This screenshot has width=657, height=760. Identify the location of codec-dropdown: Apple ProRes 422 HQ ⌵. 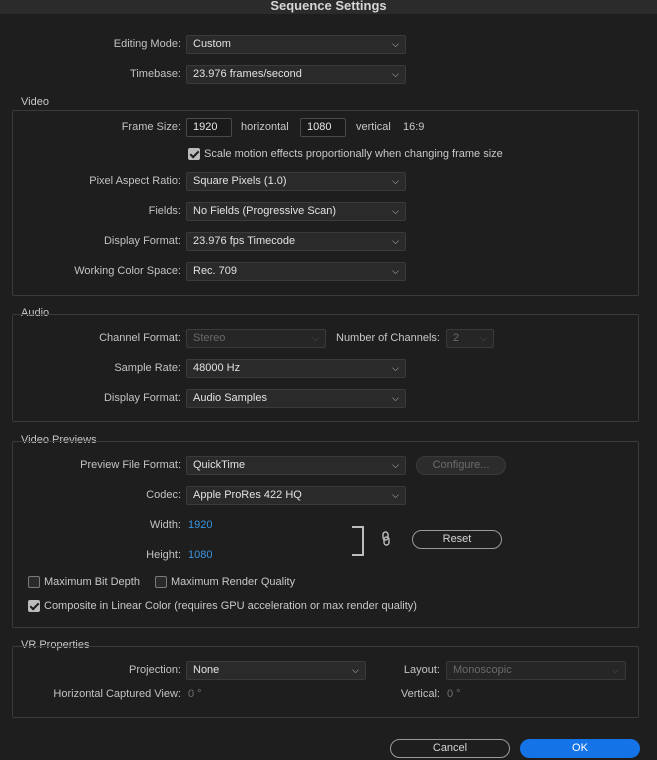
(296, 495).